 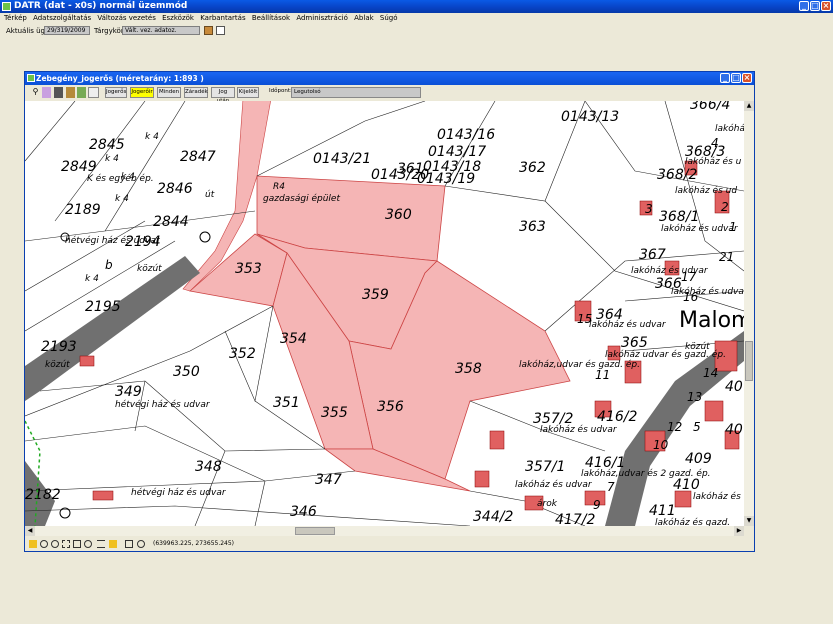 What do you see at coordinates (416, 6) in the screenshot?
I see `app-titlebar: DATR (dat - x0s) normál üzemmód _ □ ×` at bounding box center [416, 6].